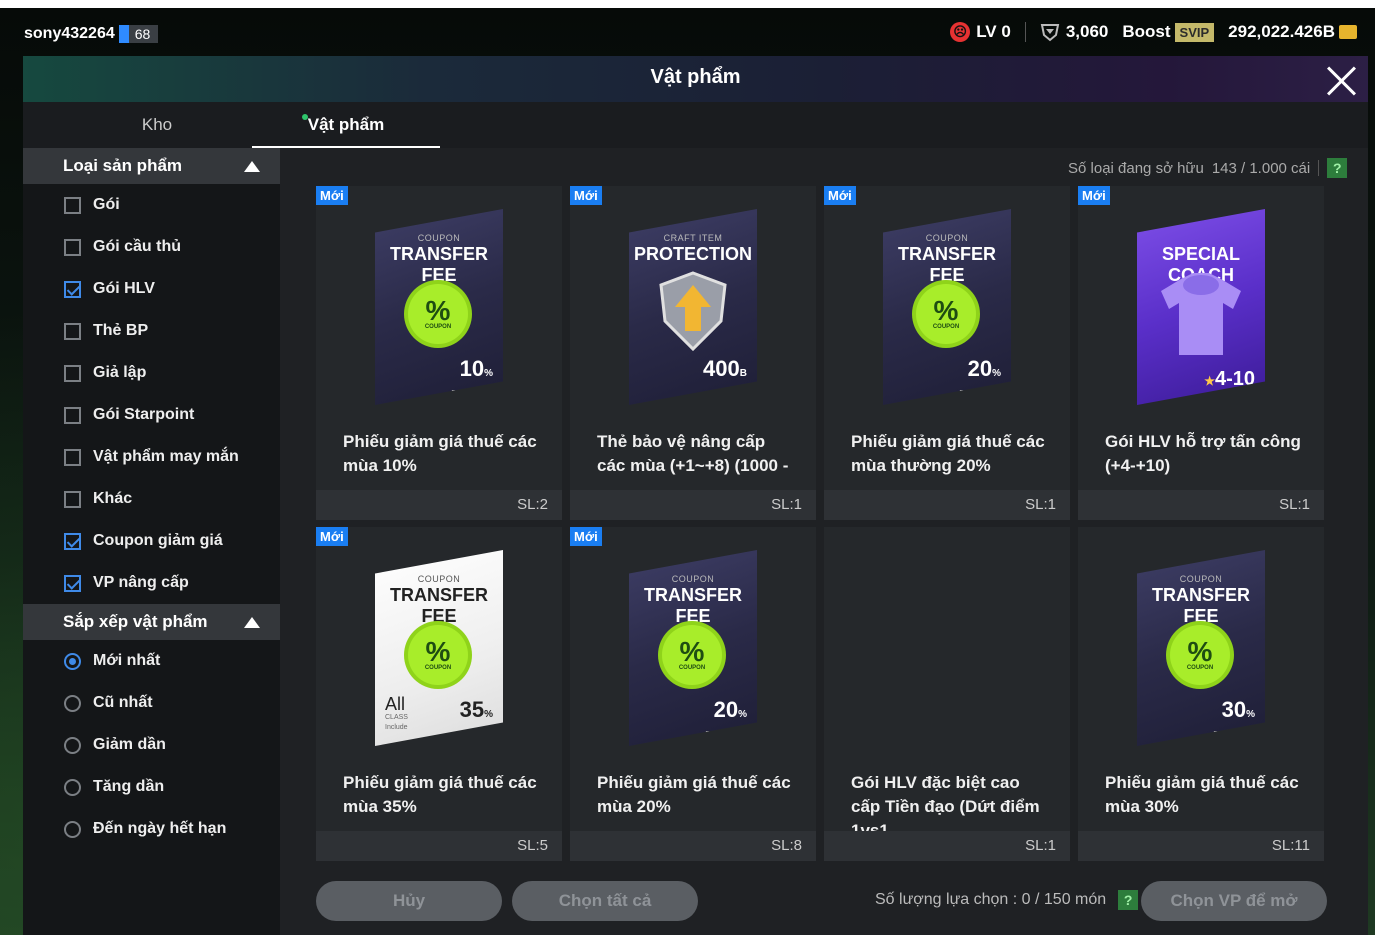  I want to click on filter-title: Loại sản phẩm, so click(123, 165).